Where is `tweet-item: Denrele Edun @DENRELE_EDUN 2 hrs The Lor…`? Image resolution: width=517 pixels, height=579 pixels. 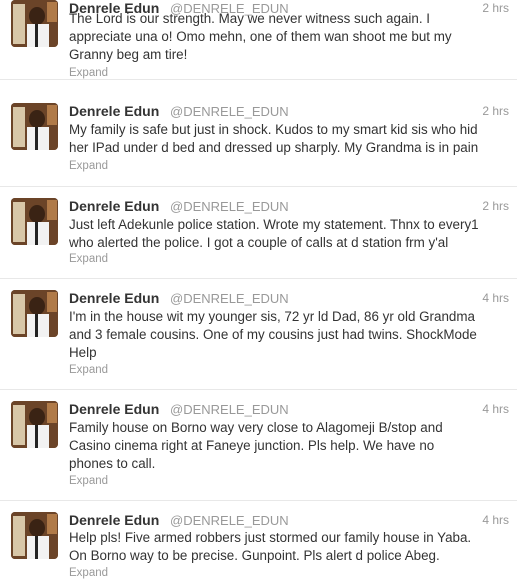
tweet-item: Denrele Edun @DENRELE_EDUN 2 hrs The Lor… is located at coordinates (258, 40).